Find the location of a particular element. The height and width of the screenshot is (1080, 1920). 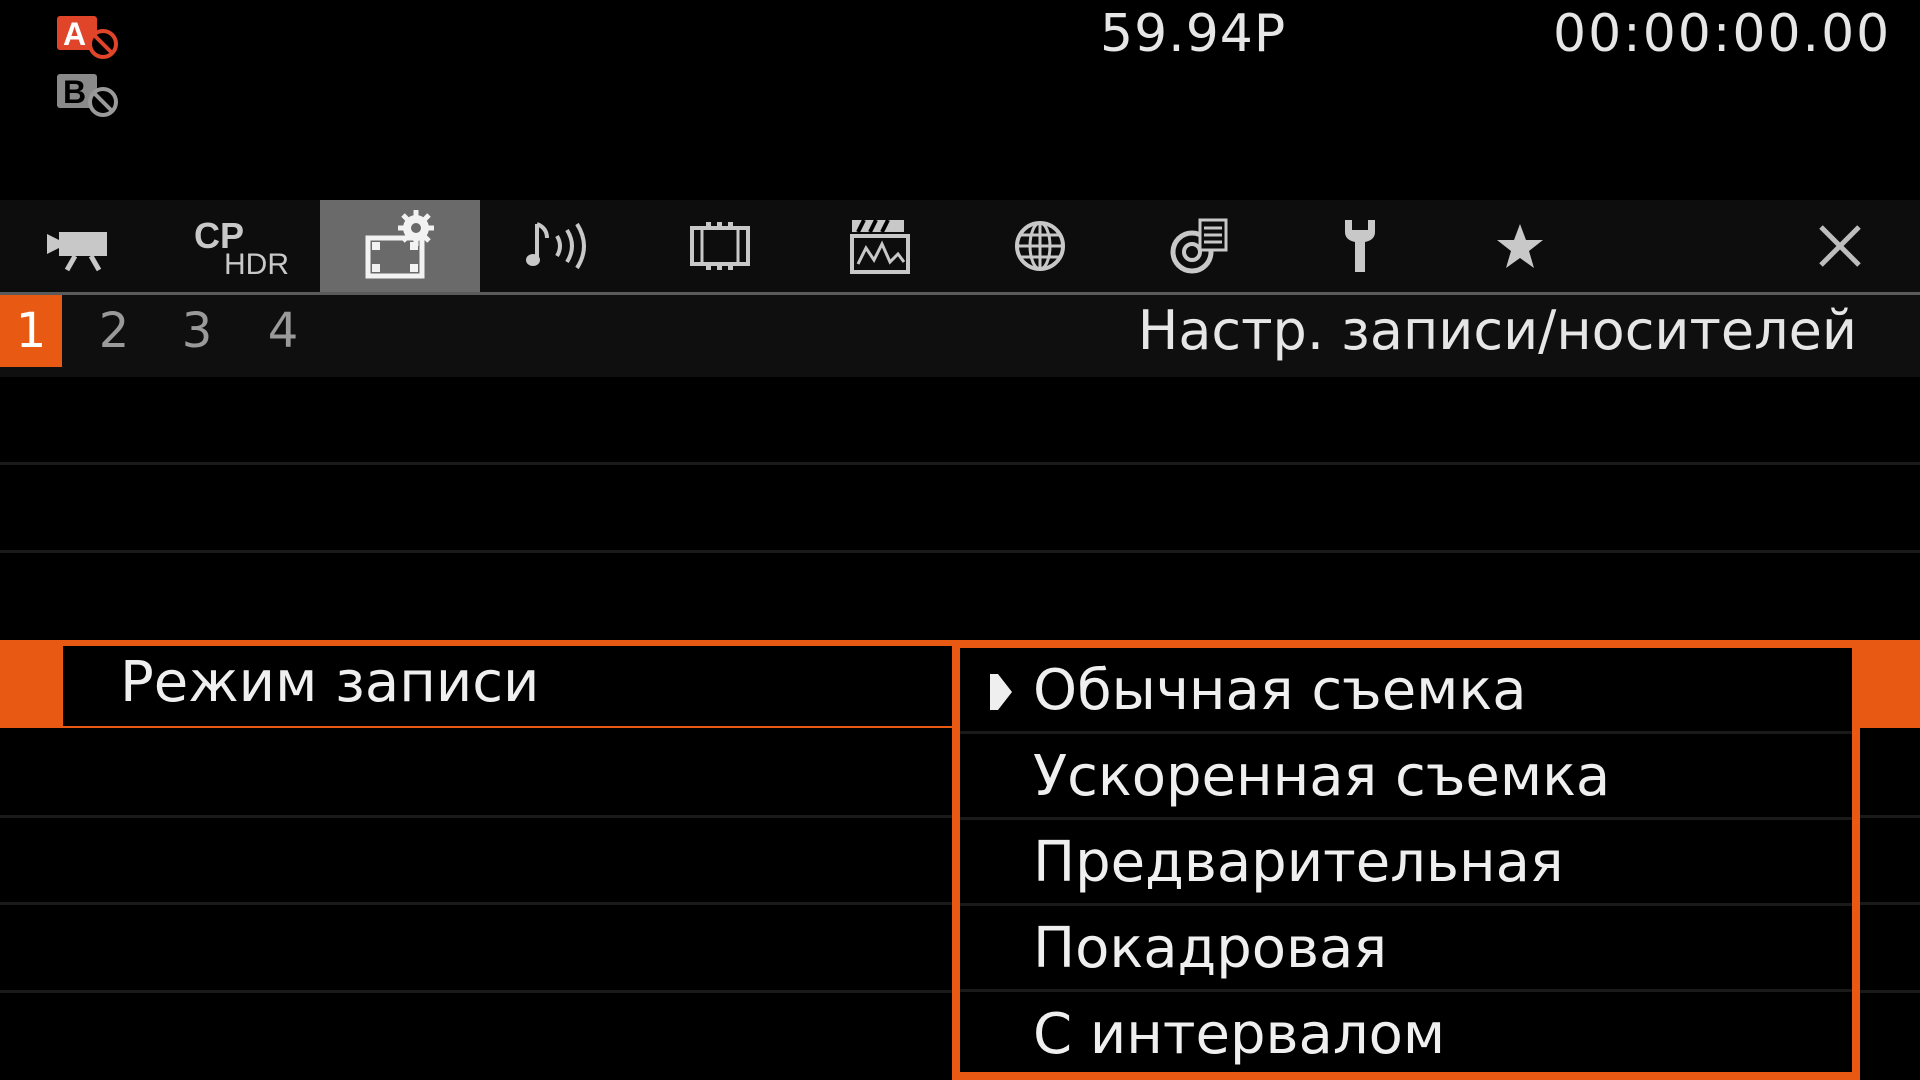

option-item: Обычная съемка is located at coordinates (1406, 691).